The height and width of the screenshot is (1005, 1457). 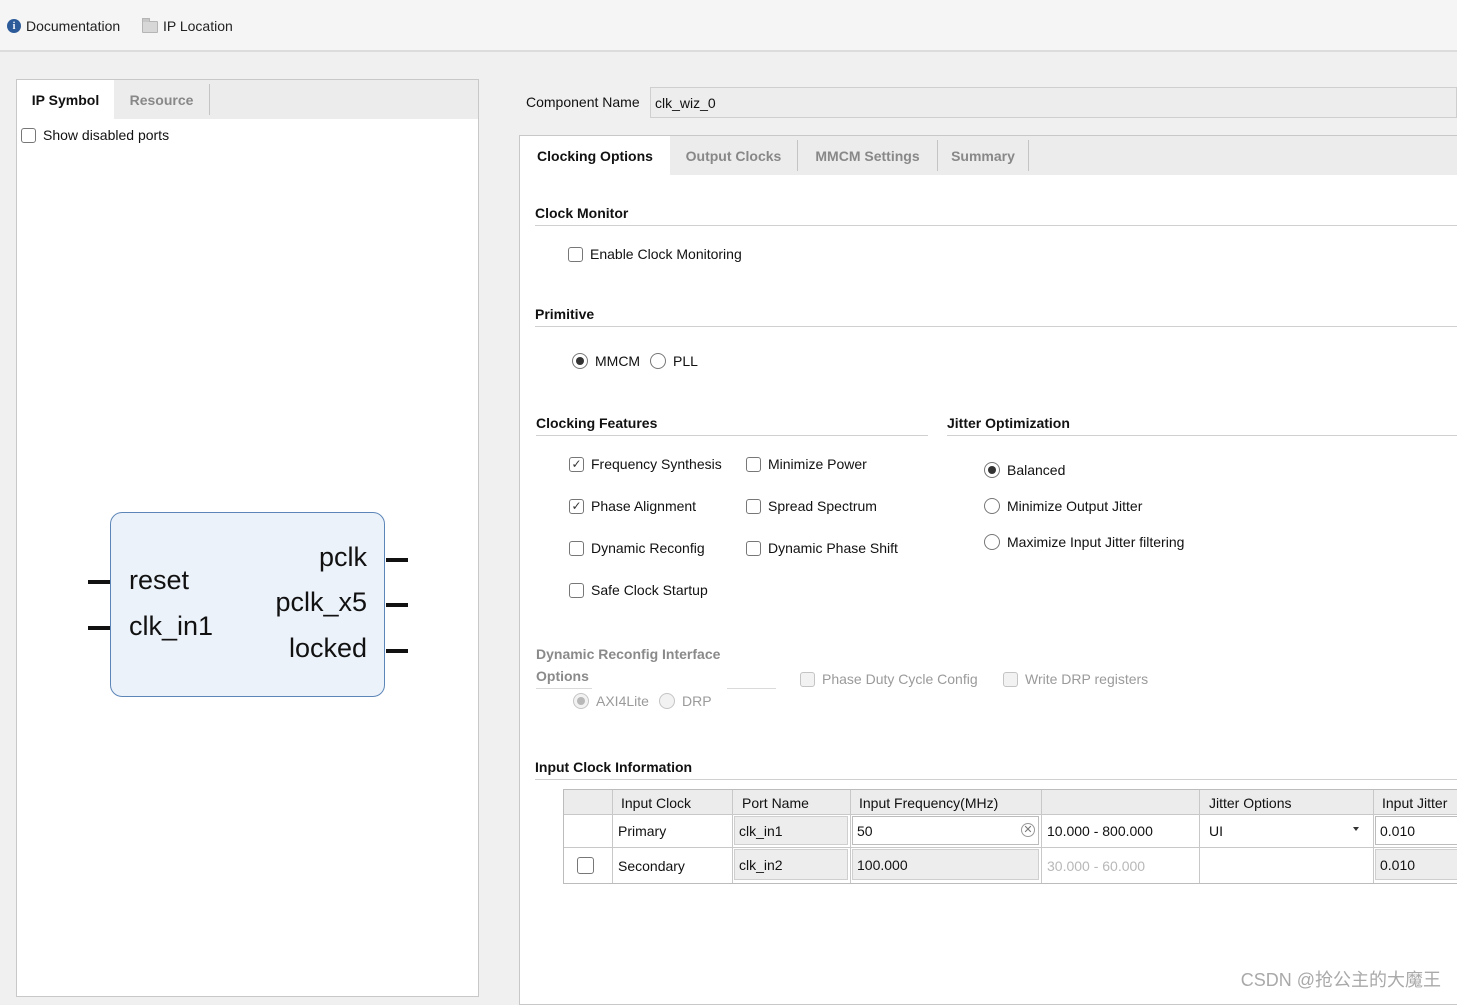 I want to click on axi4lite-radio, so click(x=581, y=701).